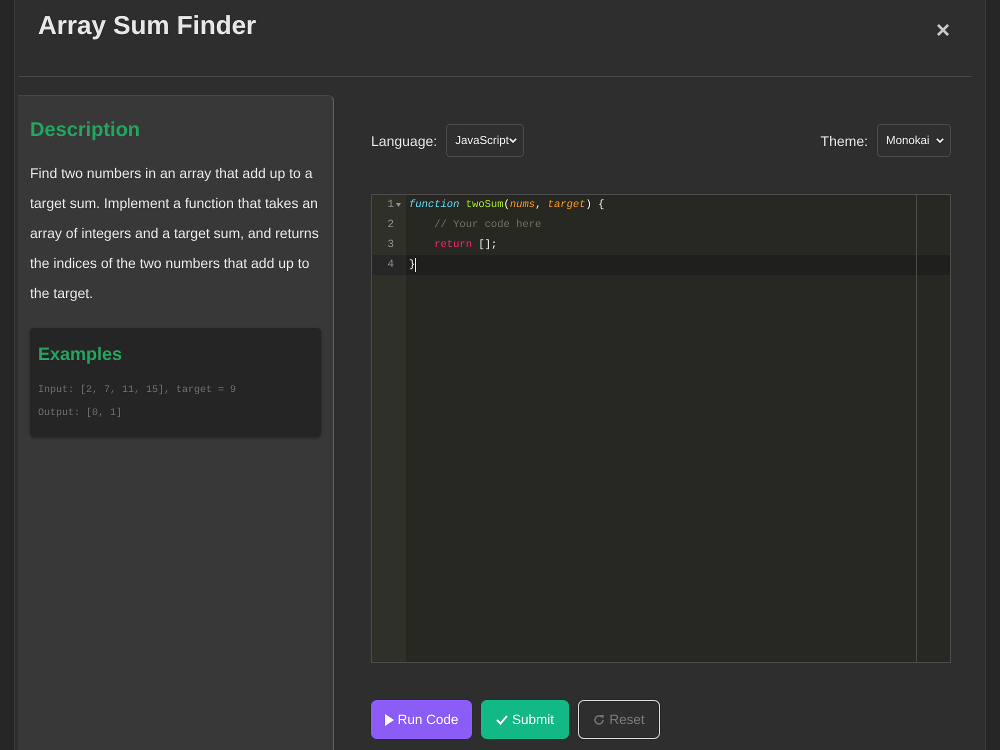 The width and height of the screenshot is (1000, 750). What do you see at coordinates (506, 205) in the screenshot?
I see `code-line: function twoSum(nums, target) {` at bounding box center [506, 205].